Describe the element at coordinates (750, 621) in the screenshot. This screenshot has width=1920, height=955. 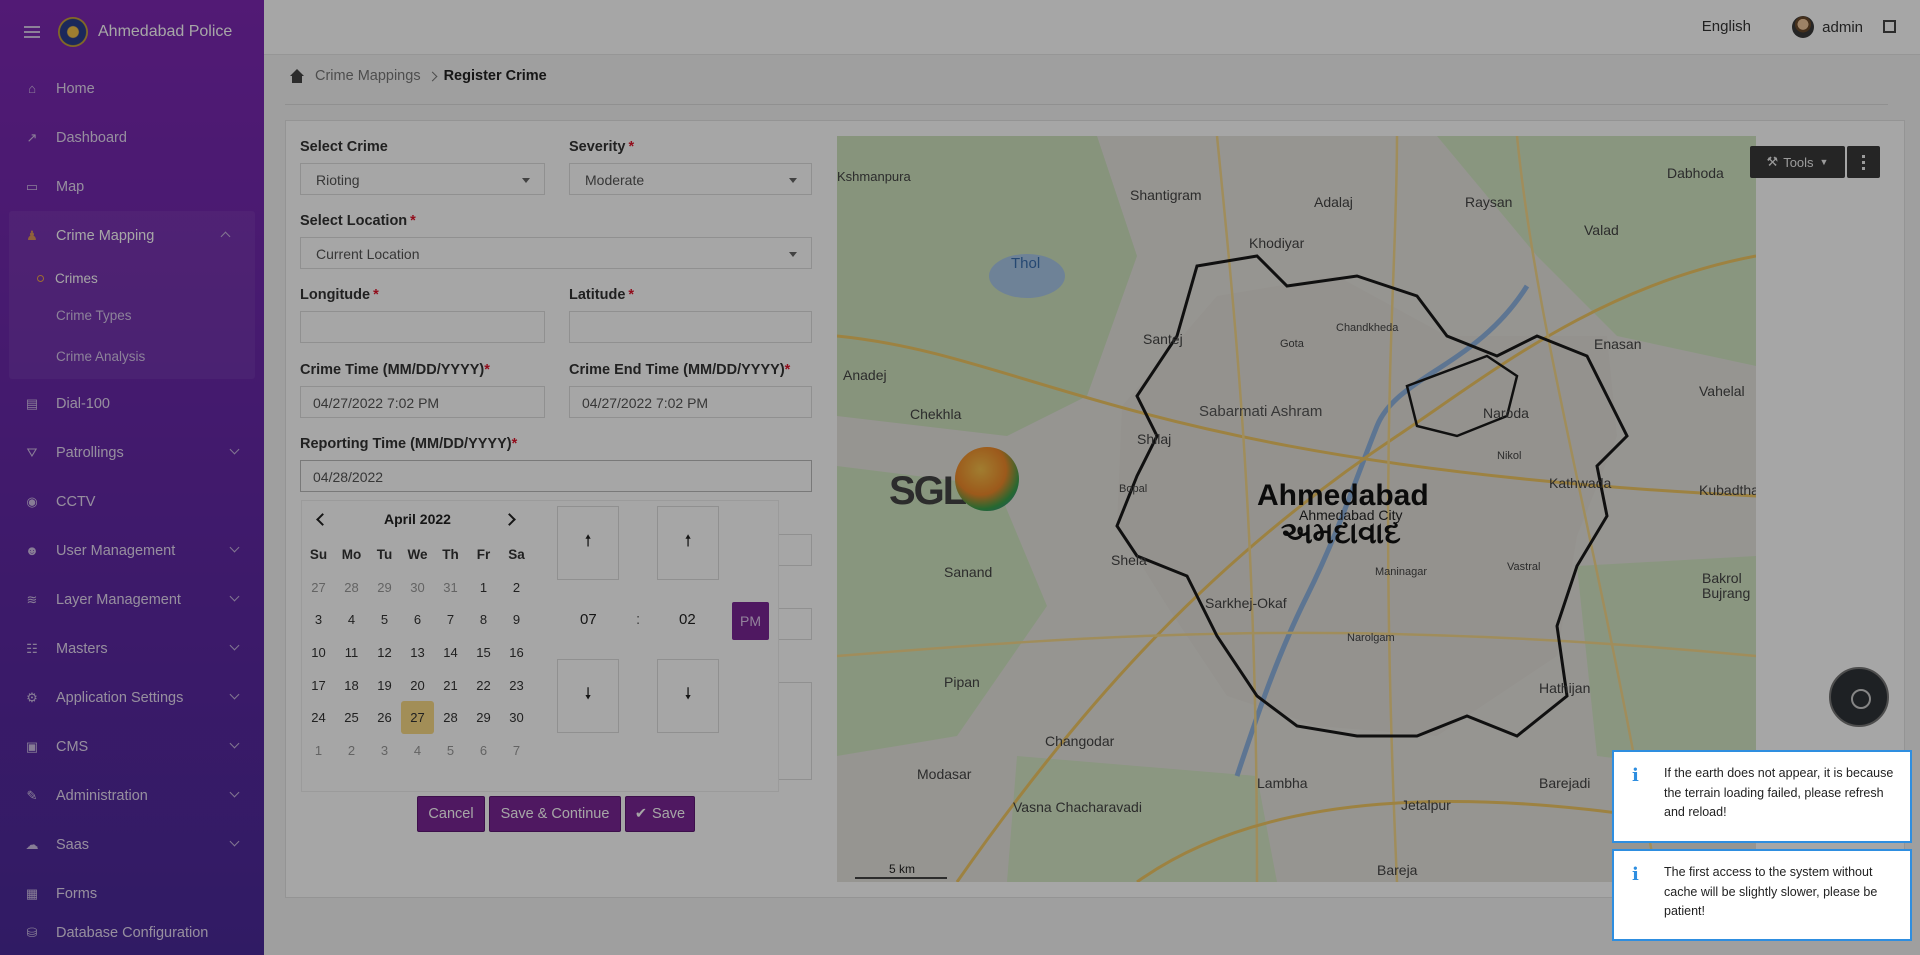
I see `meridiem-toggle: PM` at that location.